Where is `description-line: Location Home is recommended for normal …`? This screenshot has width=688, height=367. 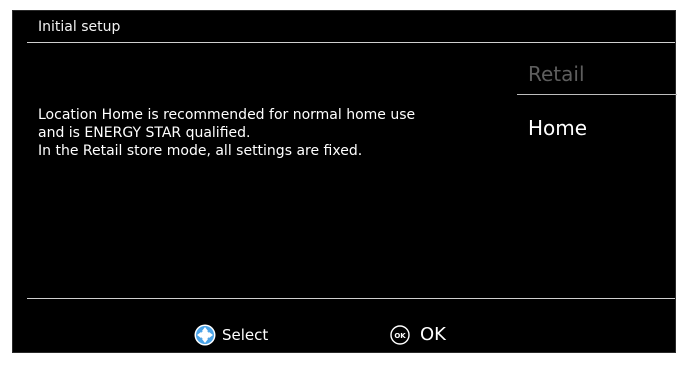
description-line: Location Home is recommended for normal … is located at coordinates (227, 115).